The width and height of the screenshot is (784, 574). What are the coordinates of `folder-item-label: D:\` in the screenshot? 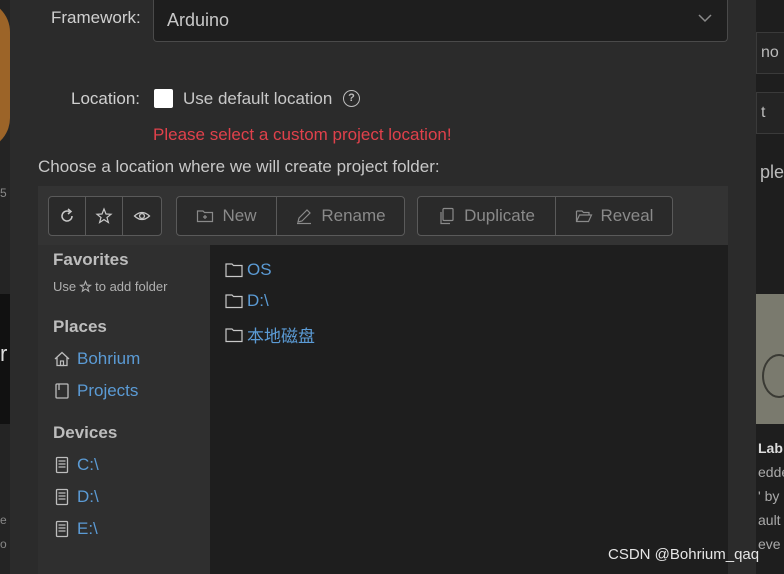 It's located at (258, 300).